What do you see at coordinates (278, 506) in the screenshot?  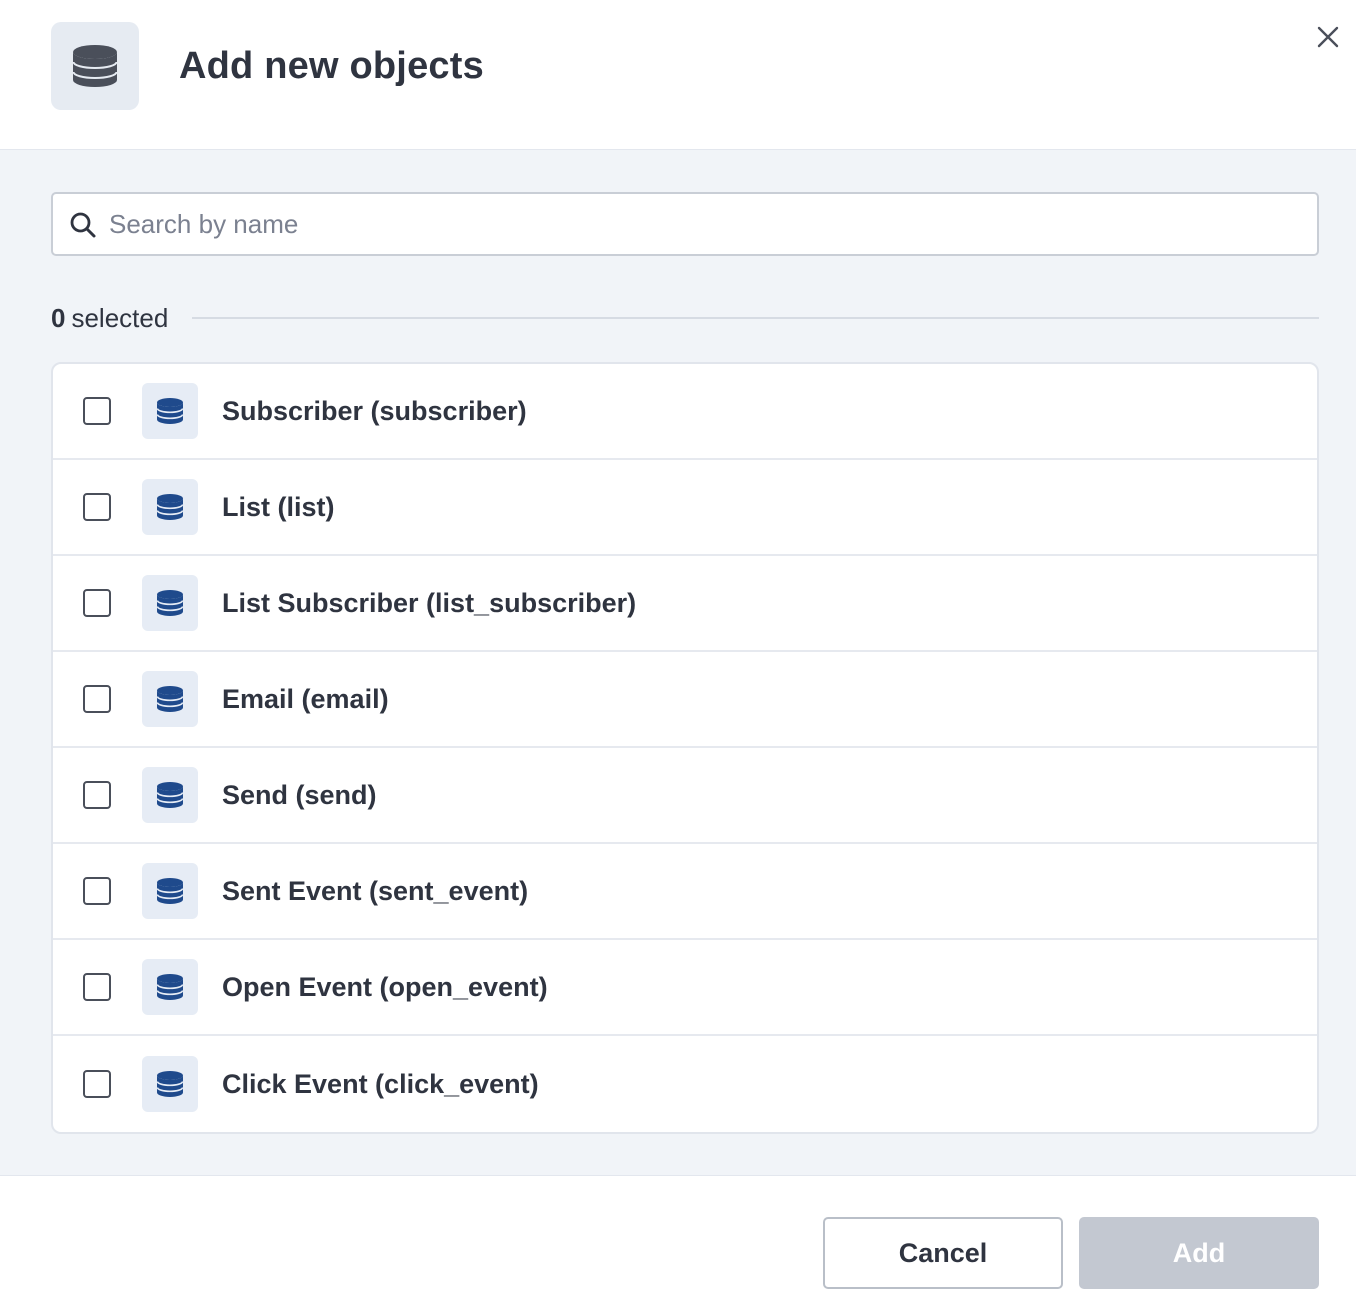 I see `item-label: List (list)` at bounding box center [278, 506].